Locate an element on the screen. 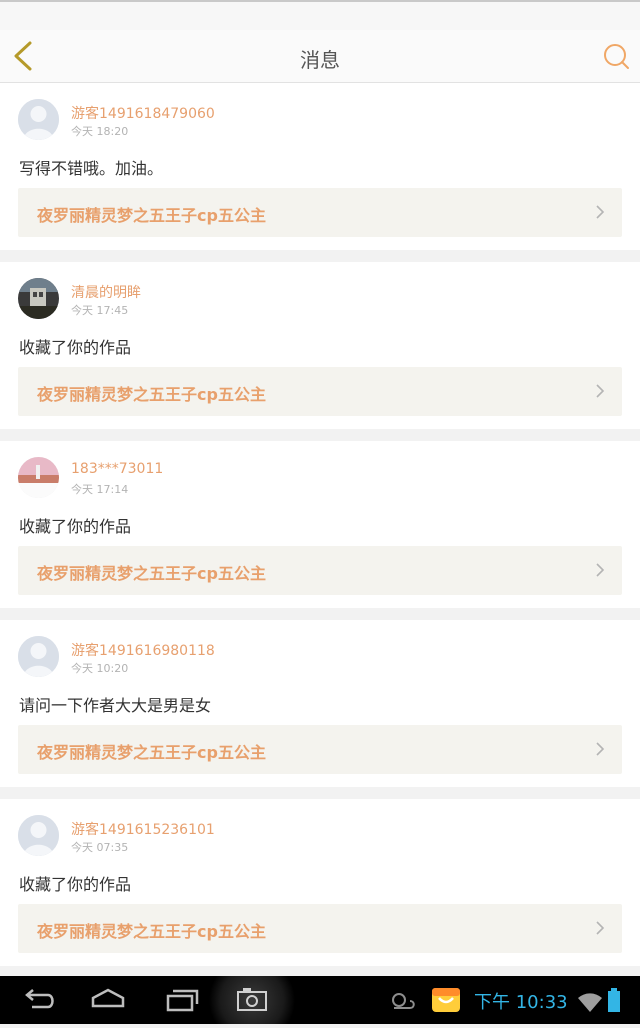 Image resolution: width=640 pixels, height=1028 pixels. username: 游客1491616980118 is located at coordinates (143, 650).